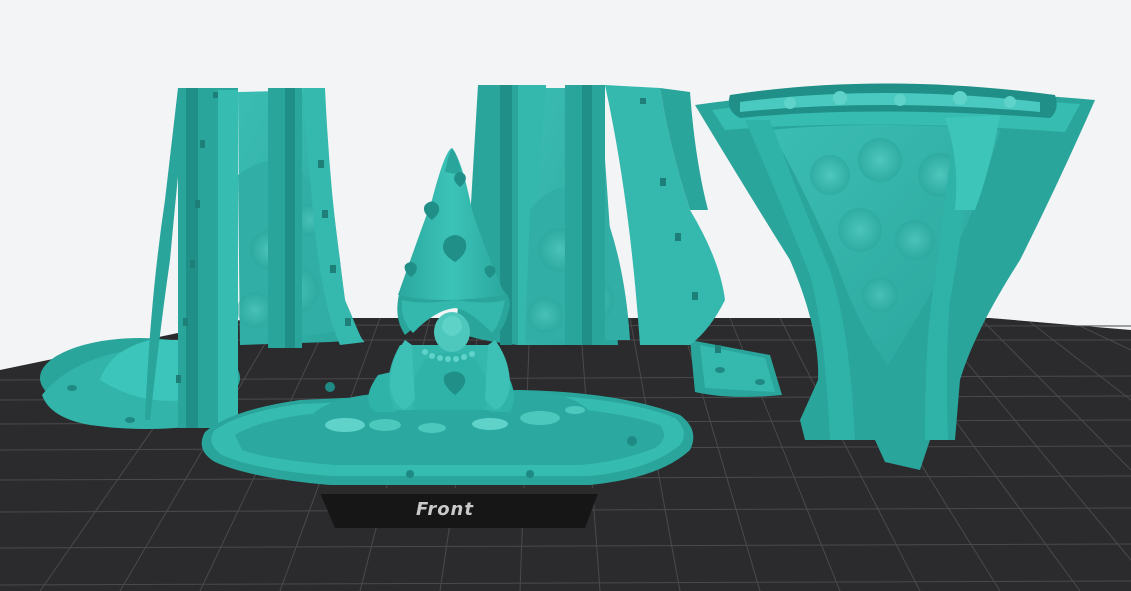 Image resolution: width=1131 pixels, height=591 pixels. I want to click on front-label-tab: Front, so click(459, 508).